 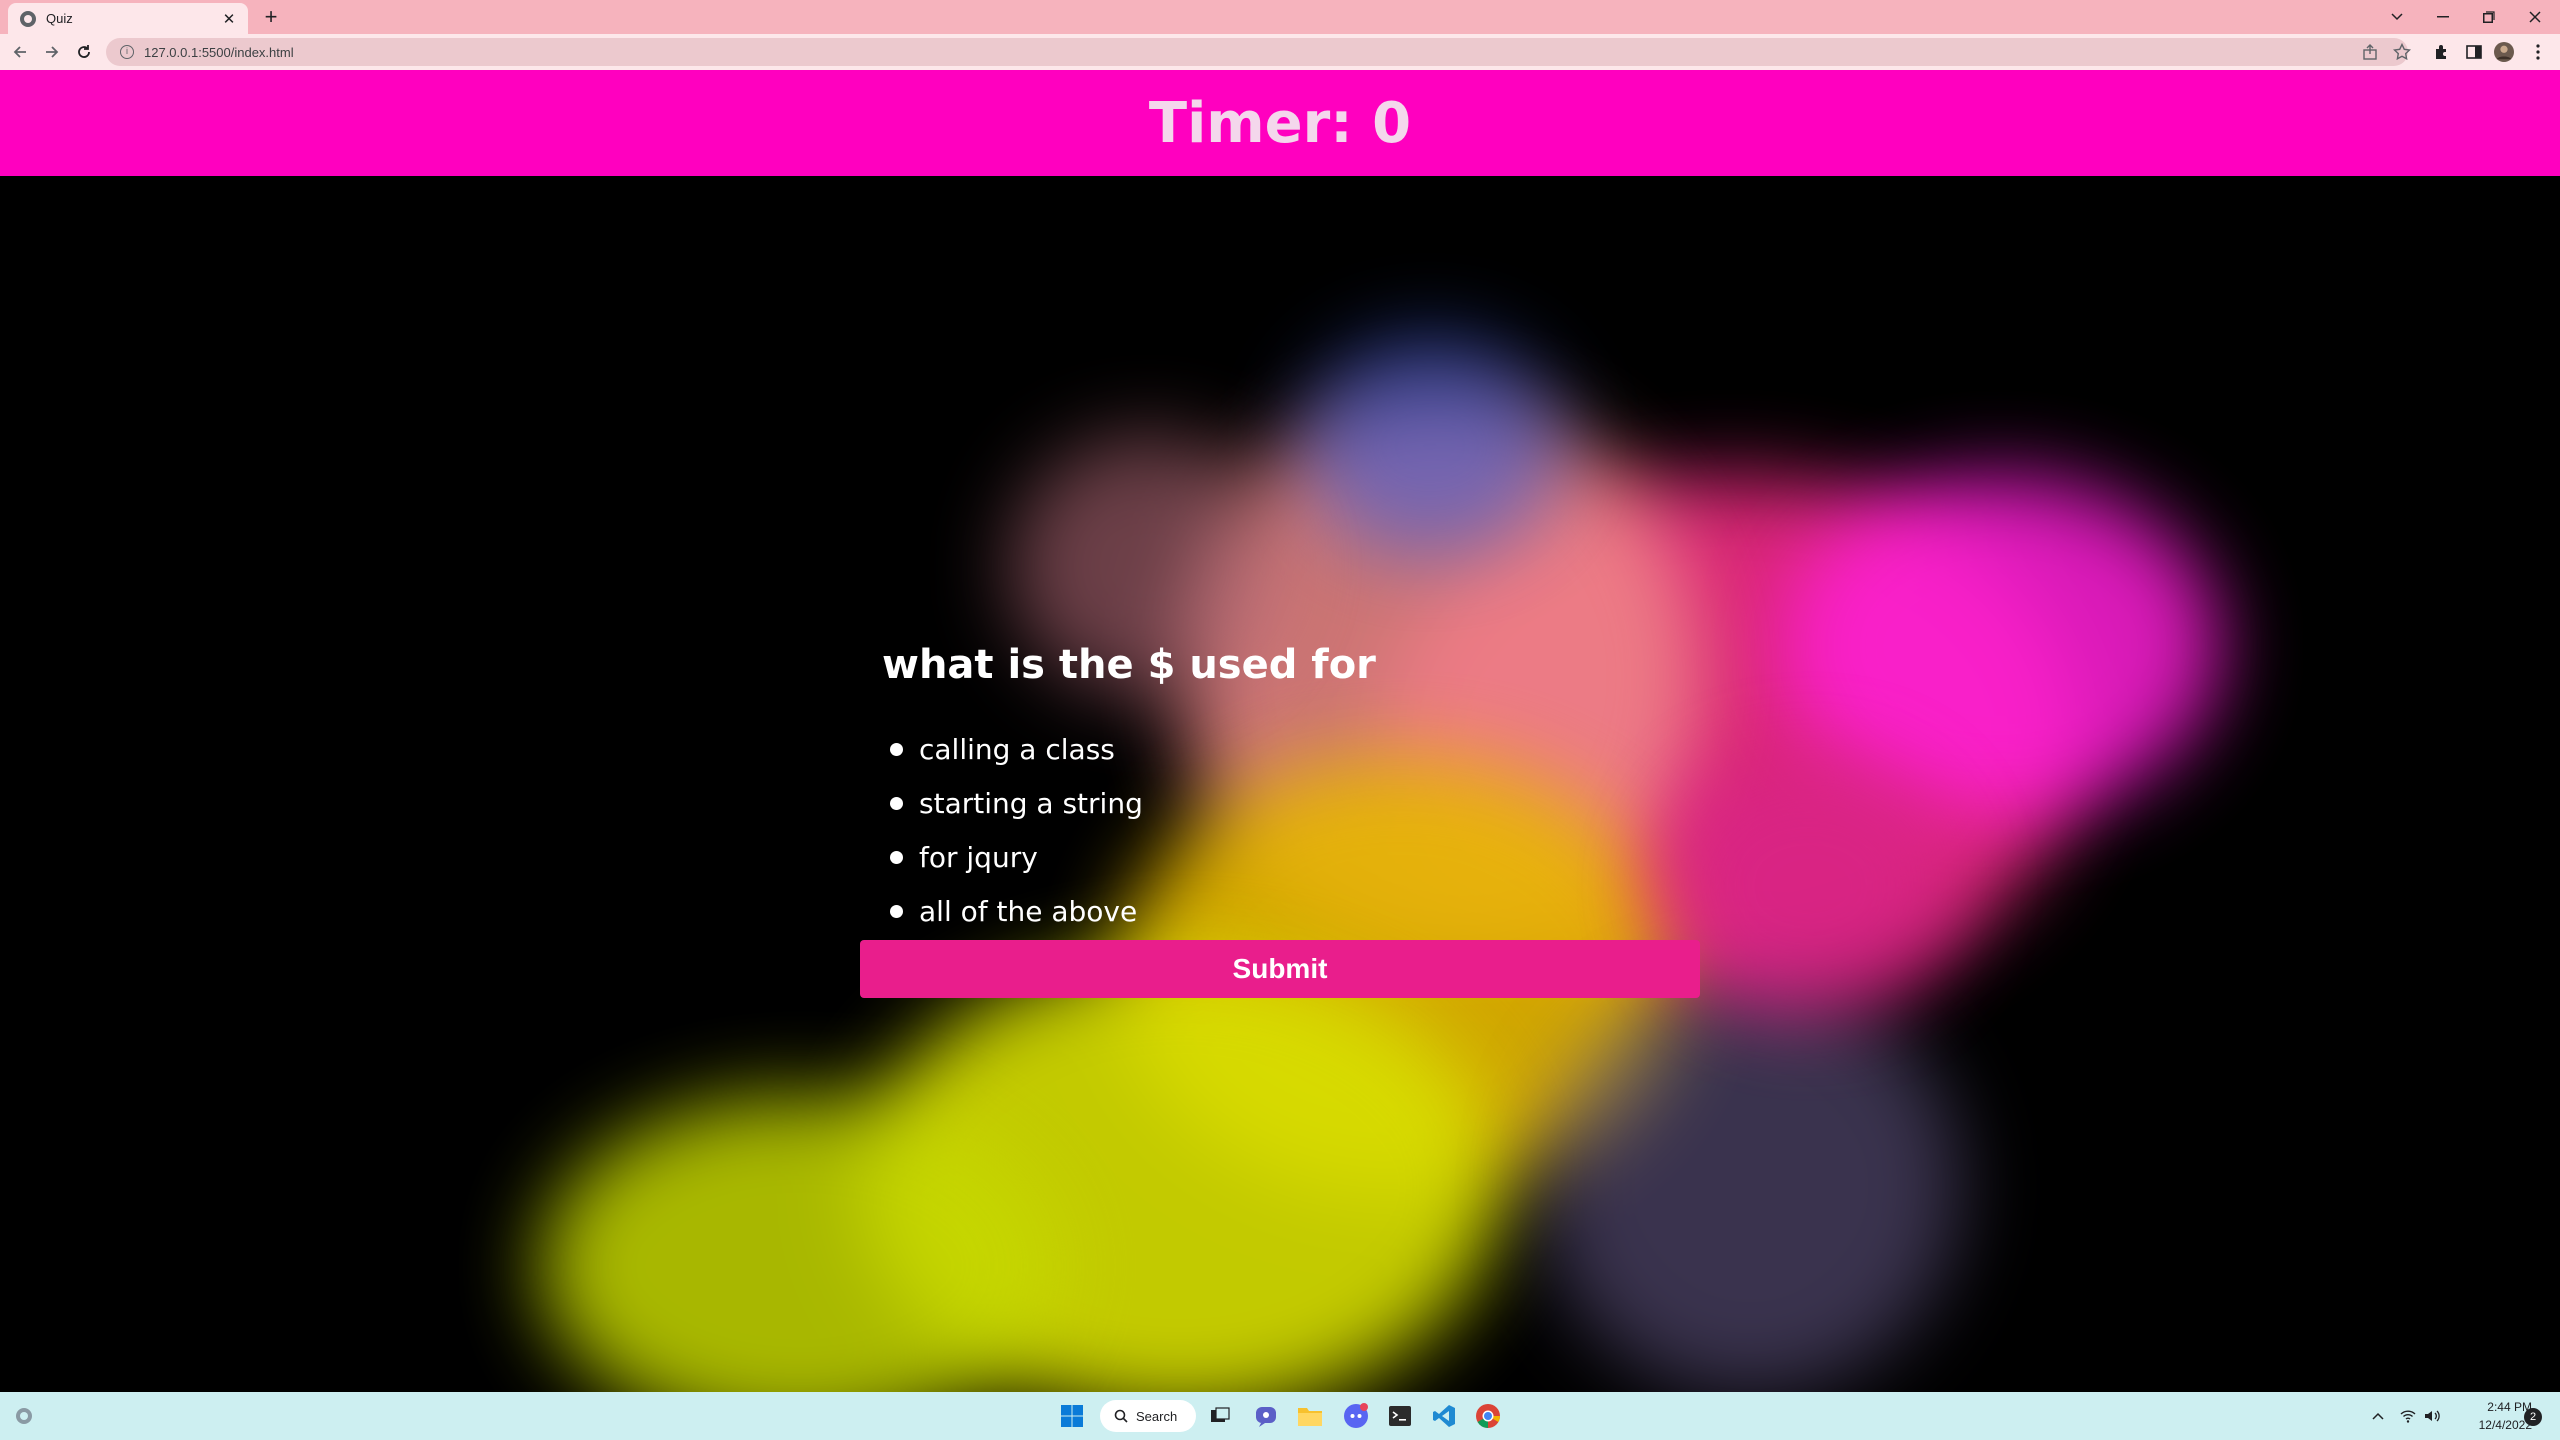 I want to click on discord-icon, so click(x=1356, y=1416).